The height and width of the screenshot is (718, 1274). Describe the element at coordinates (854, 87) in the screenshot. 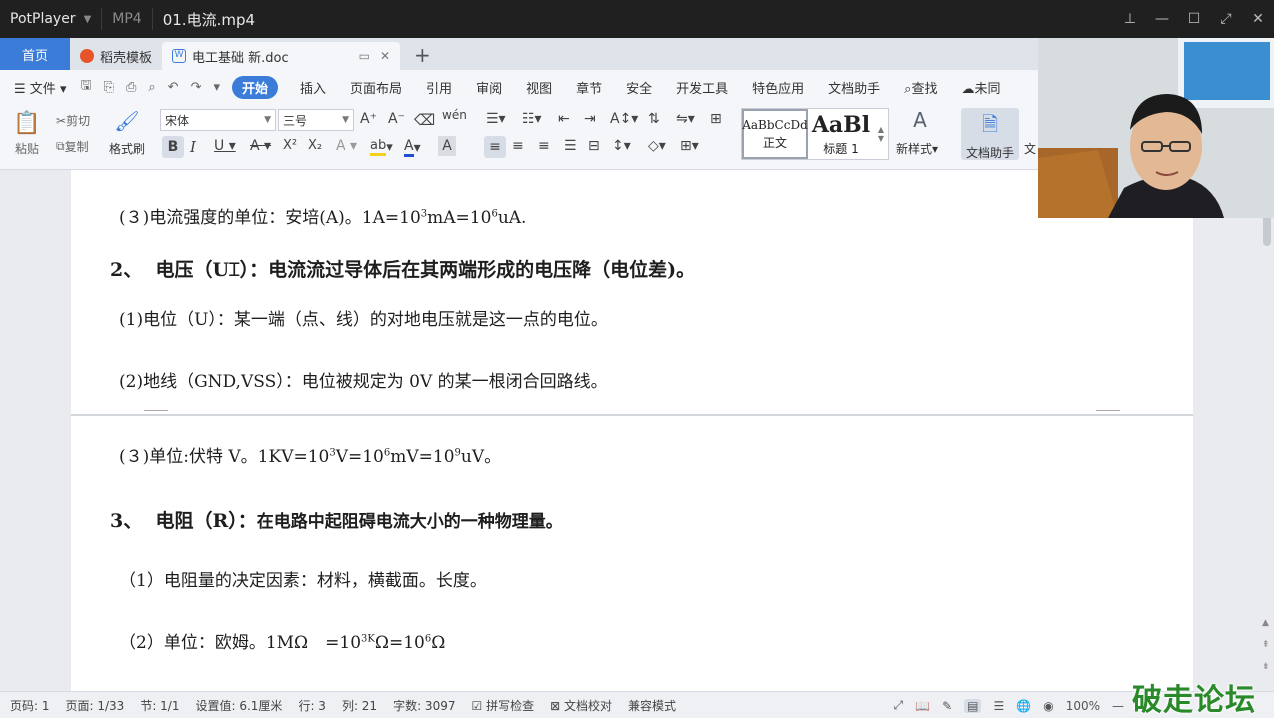

I see `menu-doc-assistant: 文档助手` at that location.